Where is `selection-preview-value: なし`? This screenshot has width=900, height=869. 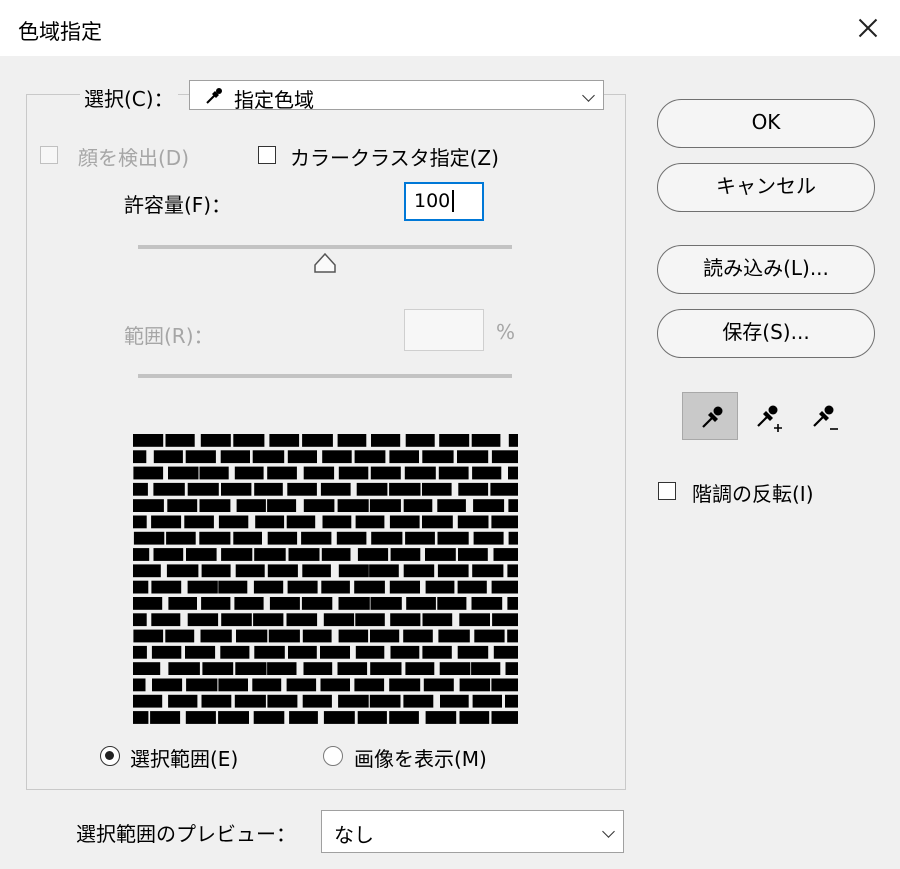 selection-preview-value: なし is located at coordinates (354, 835).